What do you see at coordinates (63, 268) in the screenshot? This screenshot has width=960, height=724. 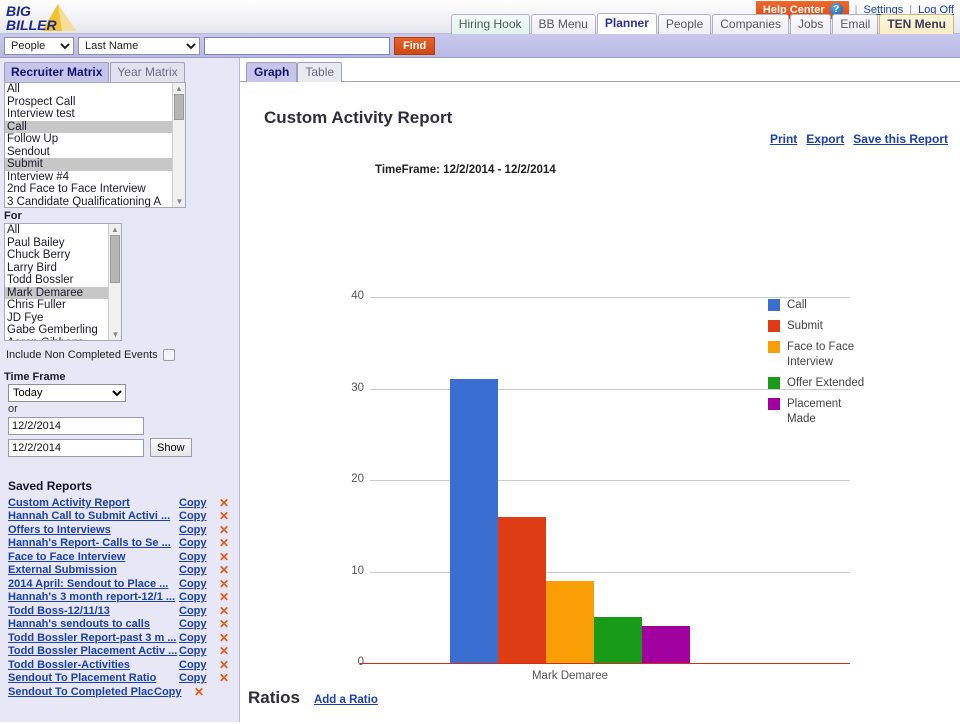 I see `list-item: Larry Bird` at bounding box center [63, 268].